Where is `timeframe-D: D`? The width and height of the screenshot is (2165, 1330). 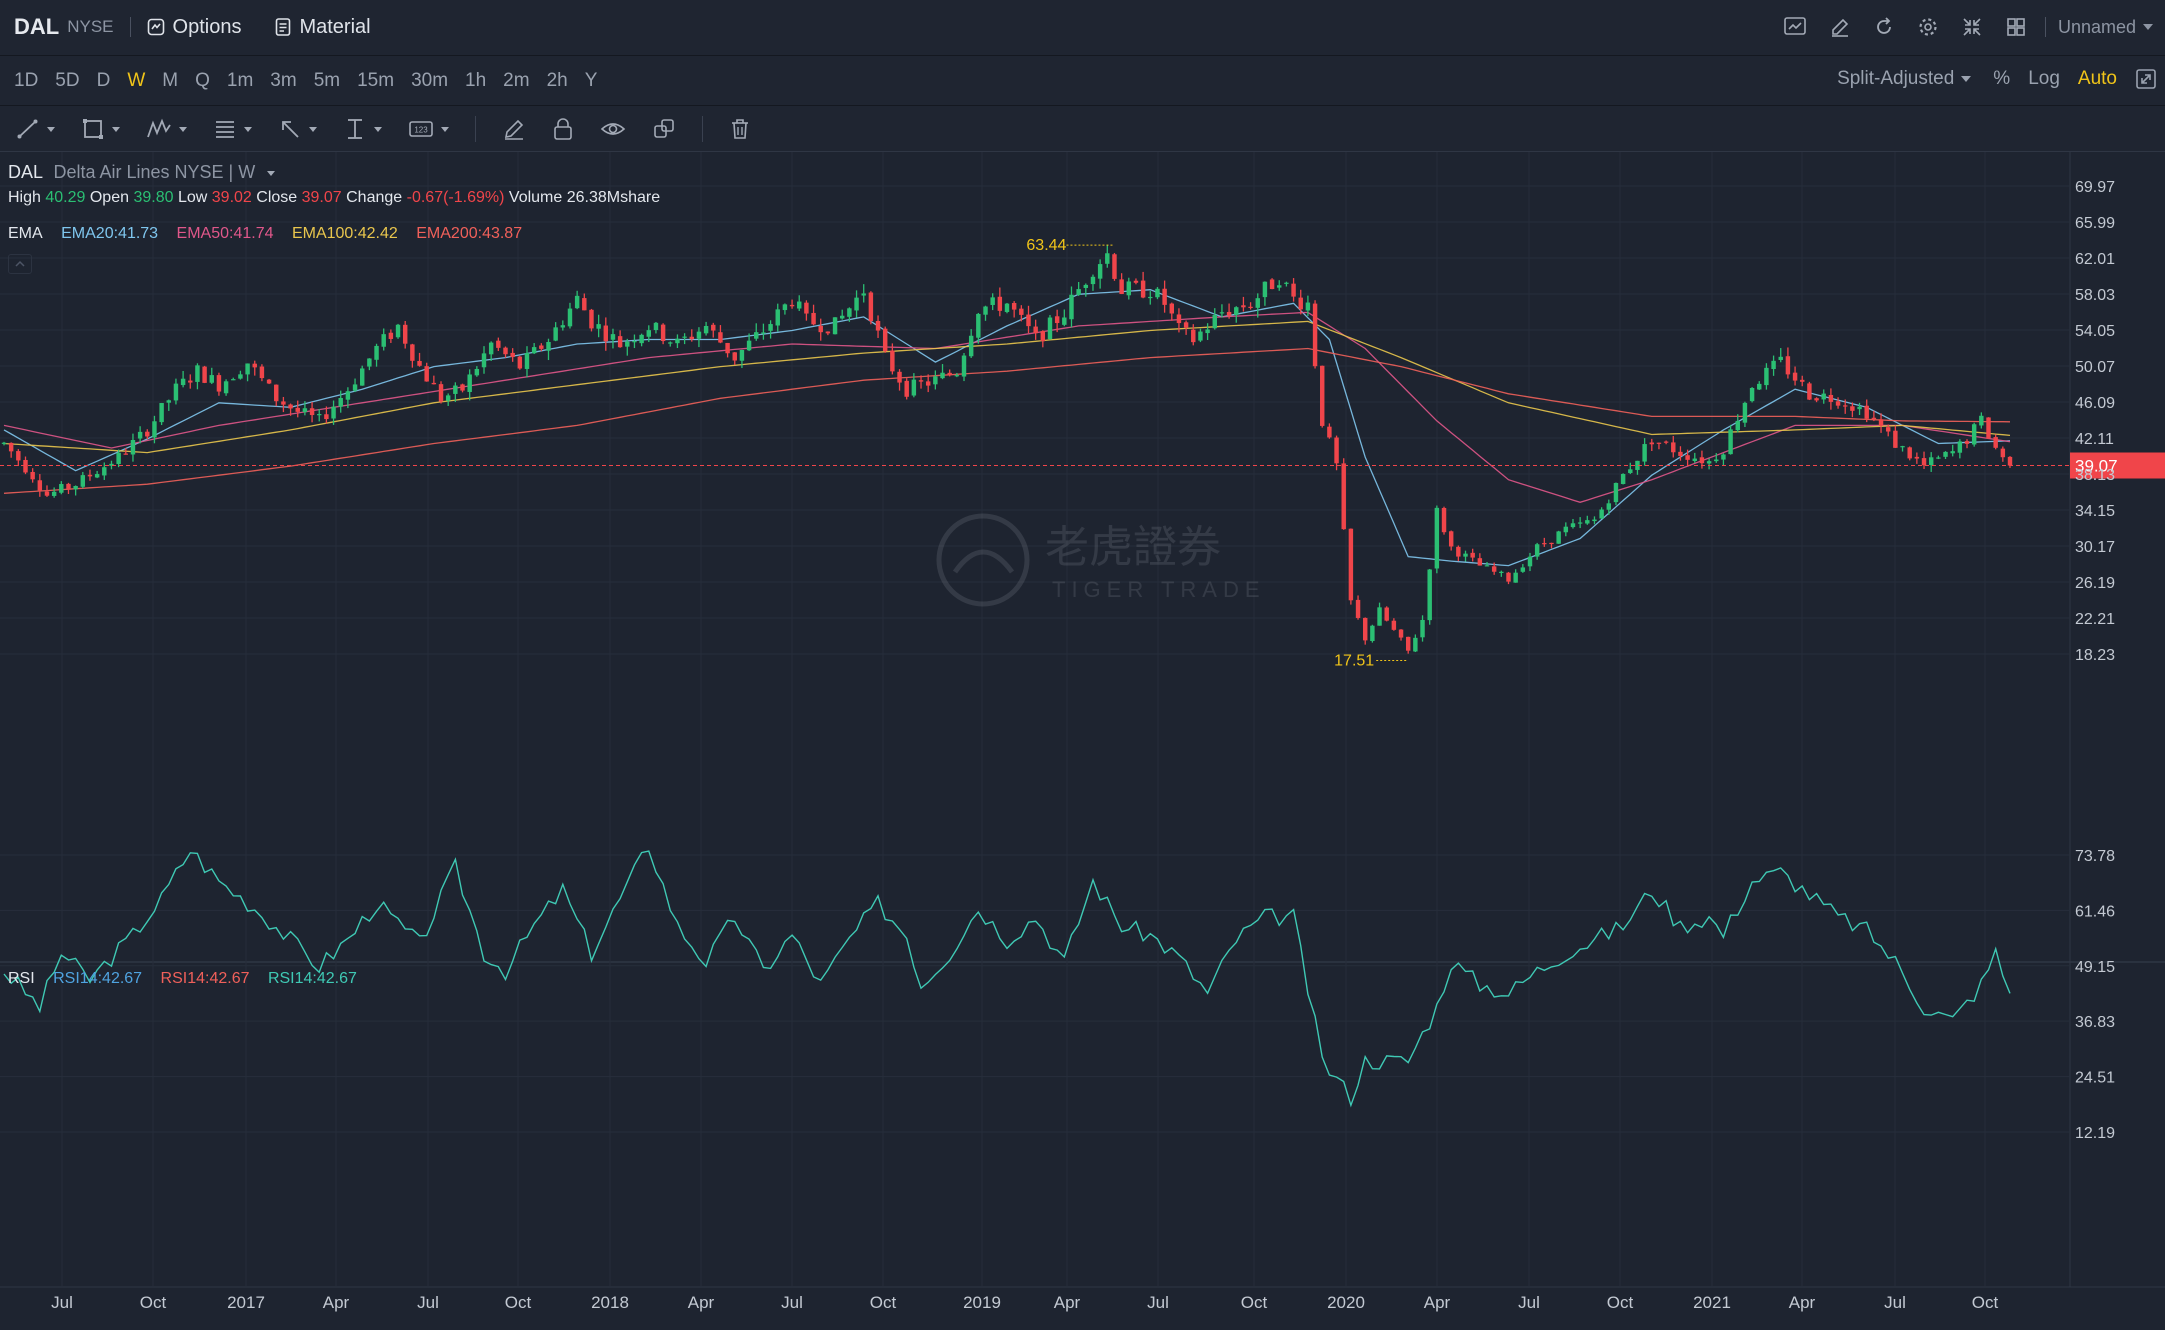
timeframe-D: D is located at coordinates (104, 81).